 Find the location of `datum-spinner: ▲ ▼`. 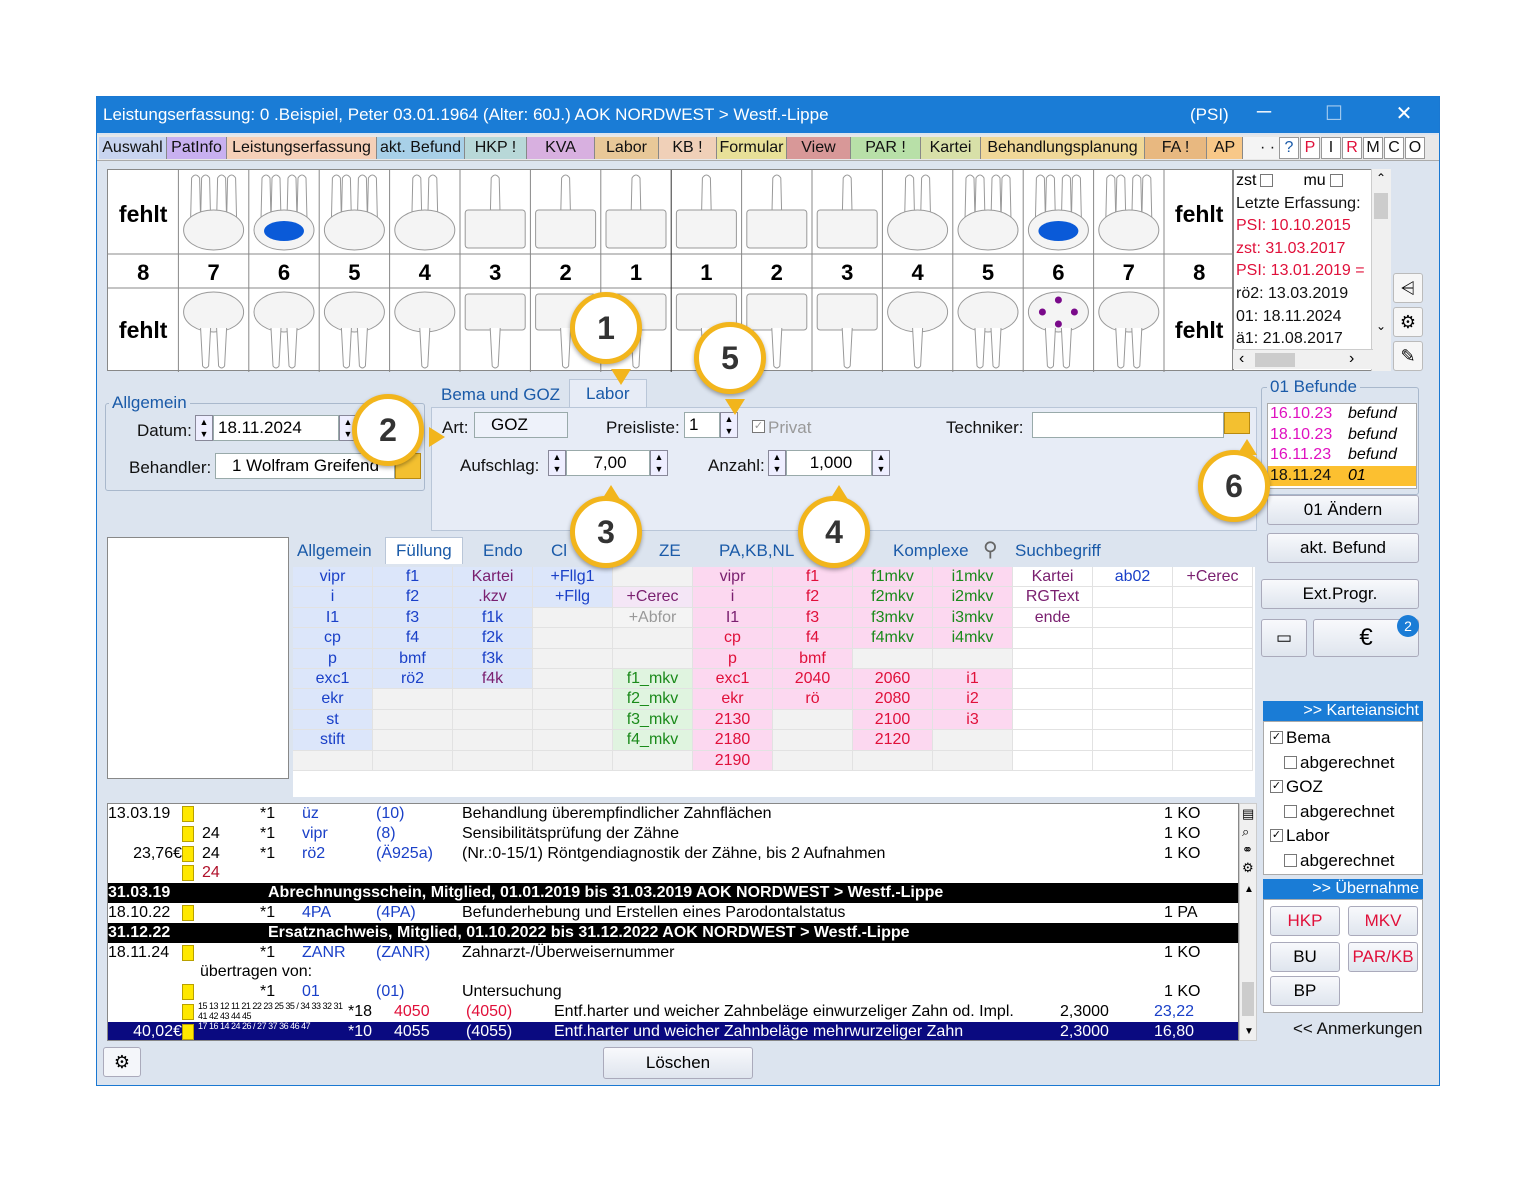

datum-spinner: ▲ ▼ is located at coordinates (204, 428).